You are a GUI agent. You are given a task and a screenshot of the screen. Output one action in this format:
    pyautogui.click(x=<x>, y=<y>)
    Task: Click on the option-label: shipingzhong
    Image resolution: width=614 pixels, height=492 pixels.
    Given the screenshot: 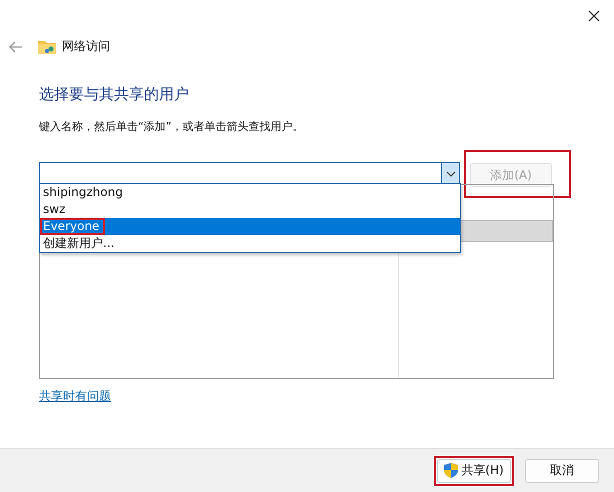 What is the action you would take?
    pyautogui.click(x=83, y=192)
    